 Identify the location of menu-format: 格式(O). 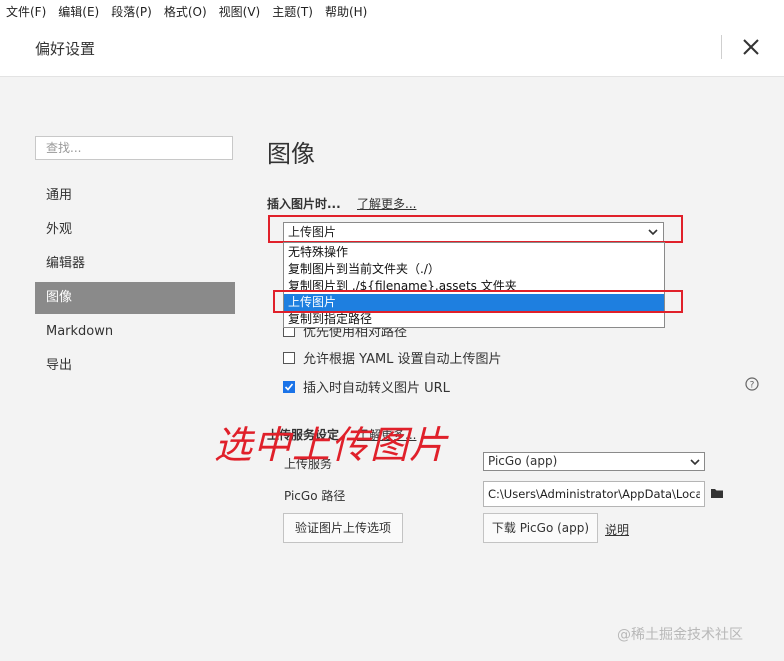
(185, 11).